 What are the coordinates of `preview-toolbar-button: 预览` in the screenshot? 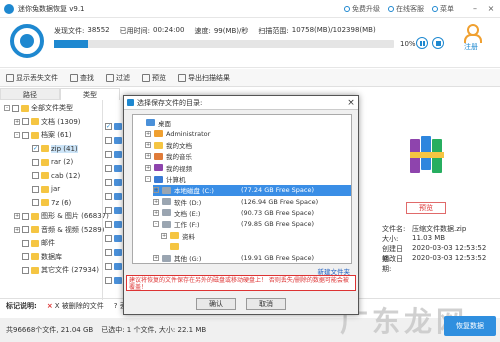 It's located at (154, 78).